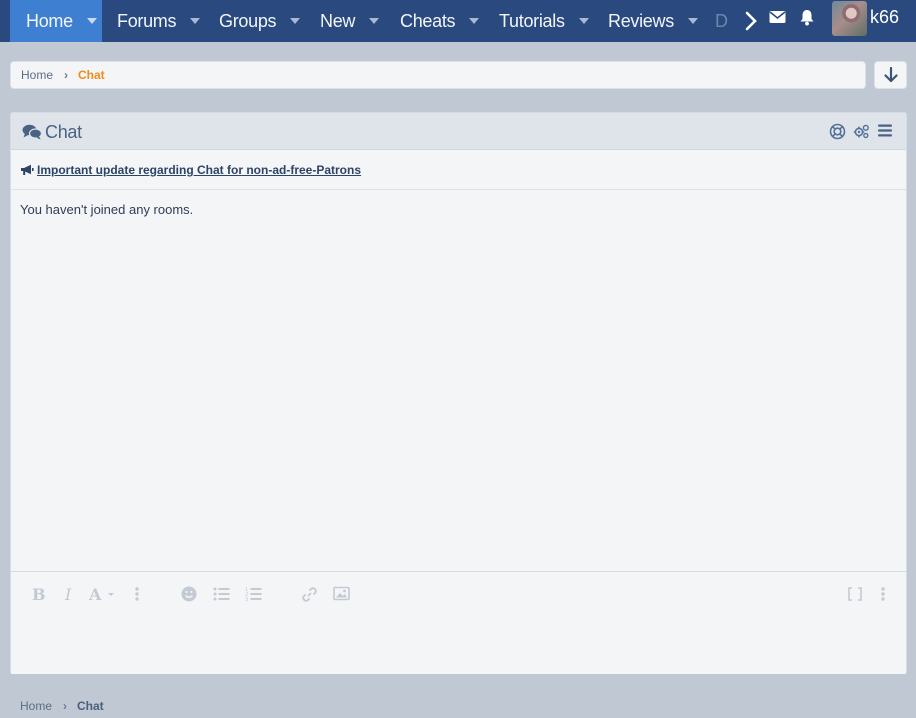 This screenshot has height=718, width=916. Describe the element at coordinates (855, 595) in the screenshot. I see `fullscreen-icon` at that location.